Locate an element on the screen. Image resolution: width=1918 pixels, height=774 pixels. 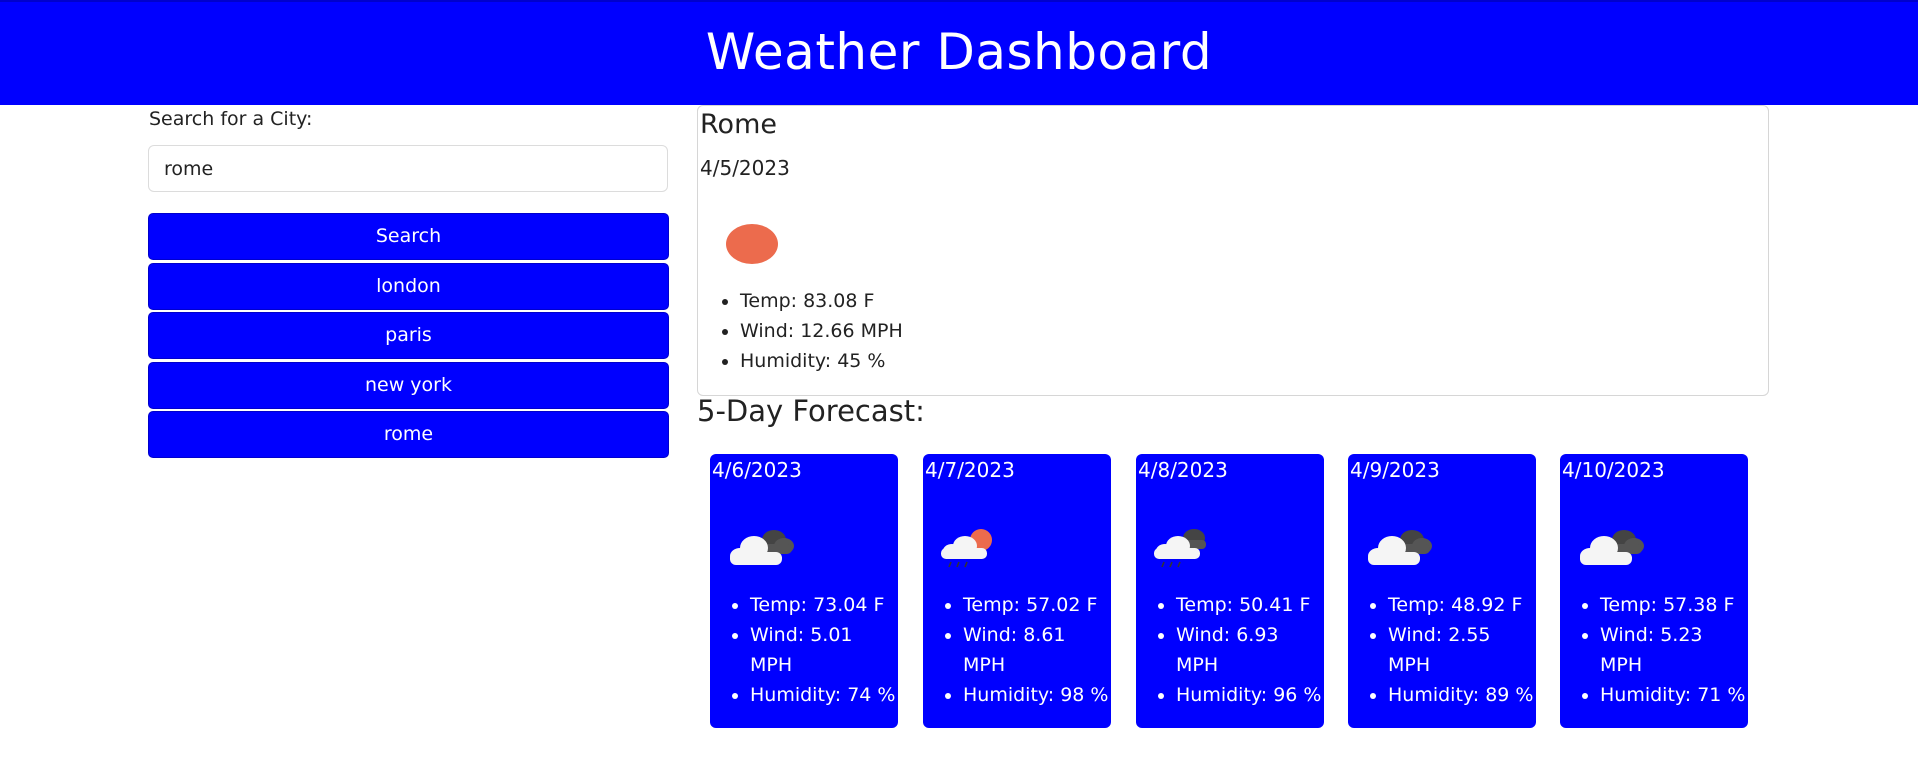
forecast-wind: Wind: 2.55 MPH is located at coordinates (1462, 650).